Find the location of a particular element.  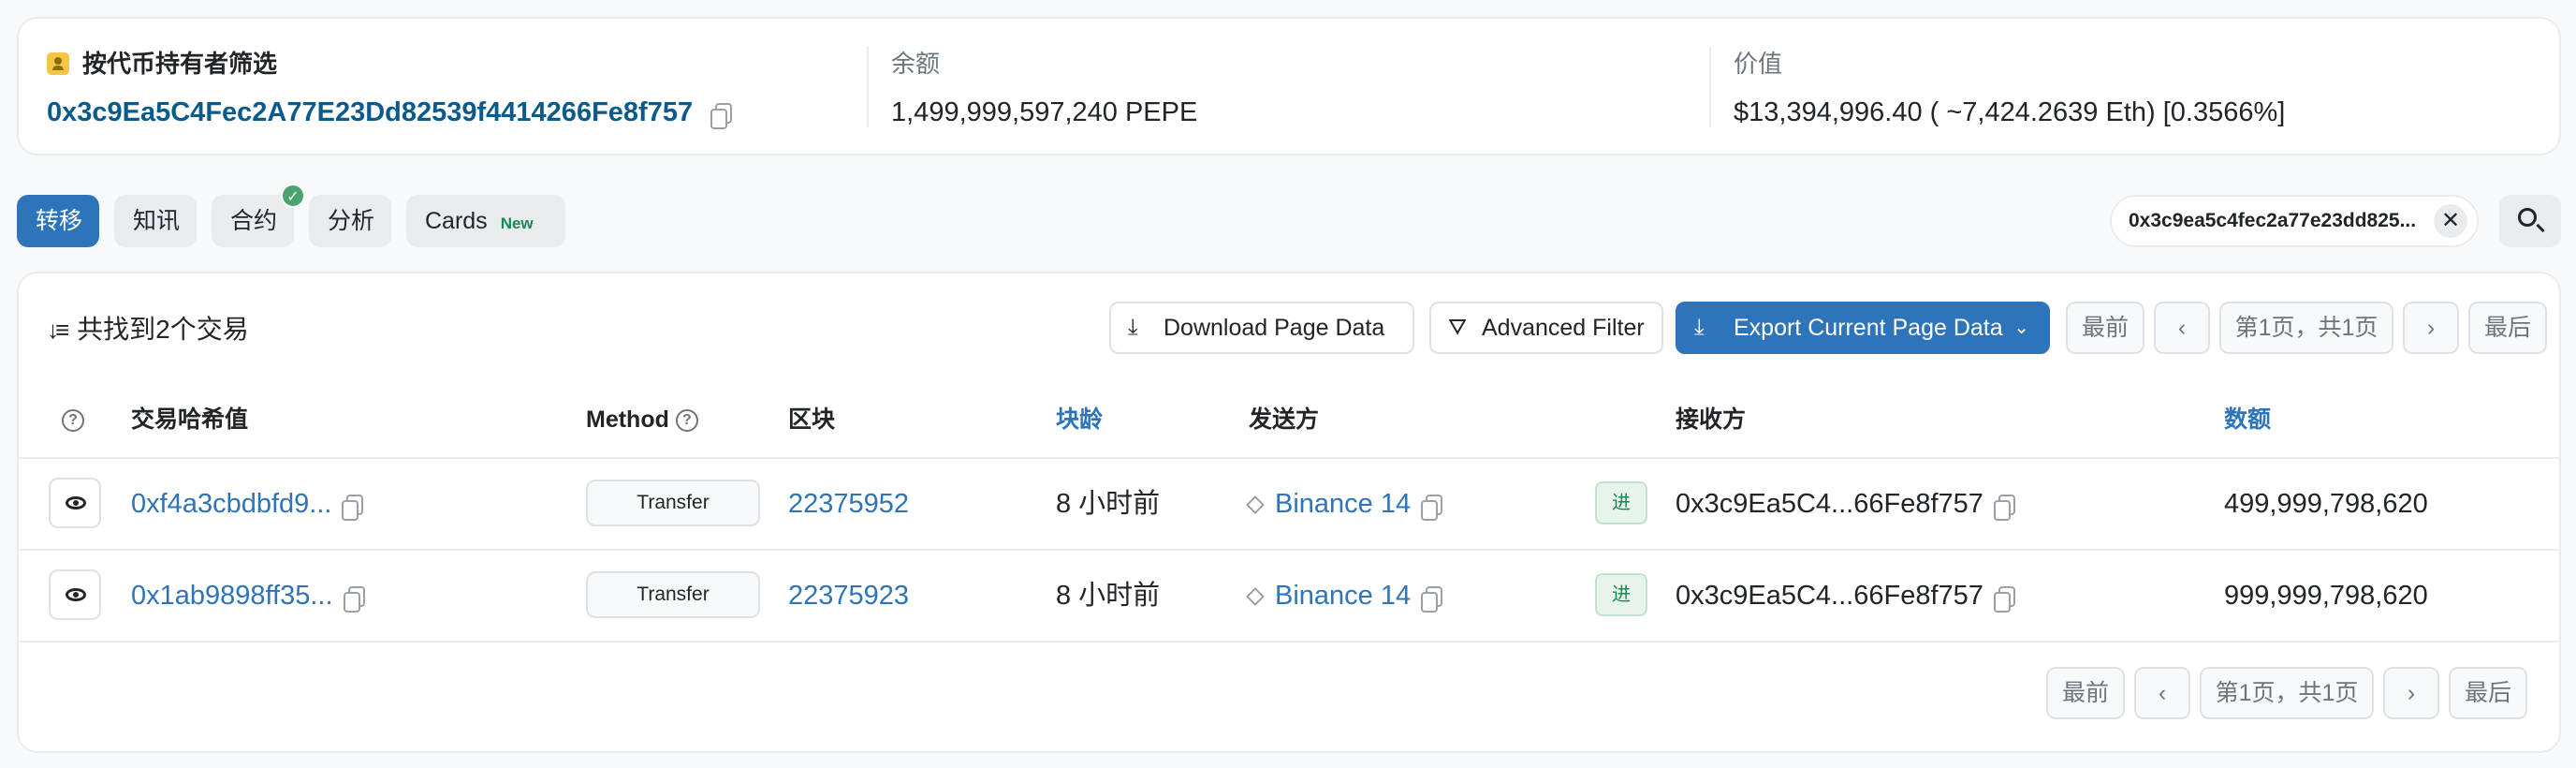

amount-cell: 499,999,798,620 is located at coordinates (2326, 504).